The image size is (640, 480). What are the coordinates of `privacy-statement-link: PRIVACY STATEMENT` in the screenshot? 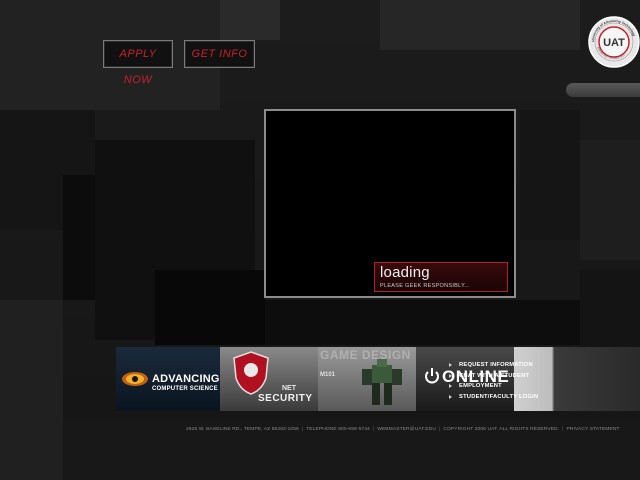 It's located at (593, 429).